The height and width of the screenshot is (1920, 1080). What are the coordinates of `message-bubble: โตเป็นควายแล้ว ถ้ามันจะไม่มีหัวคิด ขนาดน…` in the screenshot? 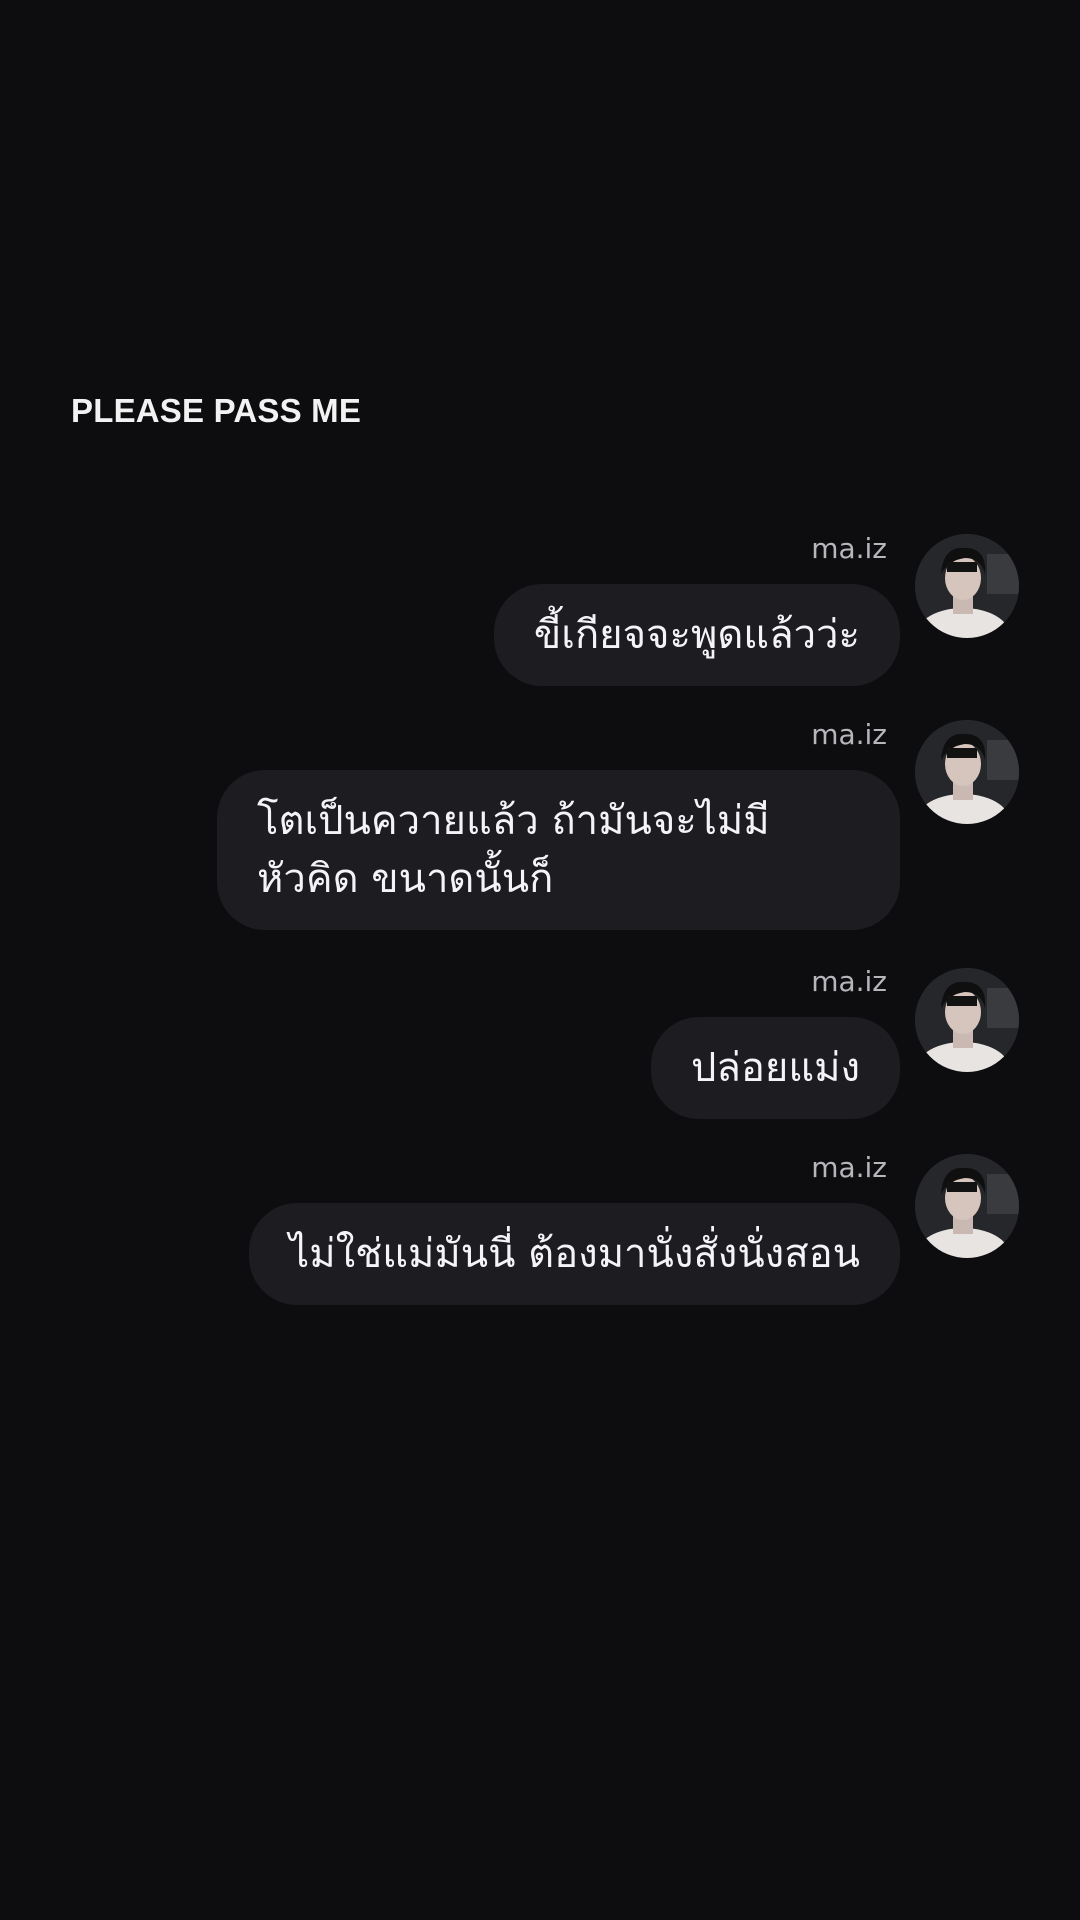 It's located at (558, 850).